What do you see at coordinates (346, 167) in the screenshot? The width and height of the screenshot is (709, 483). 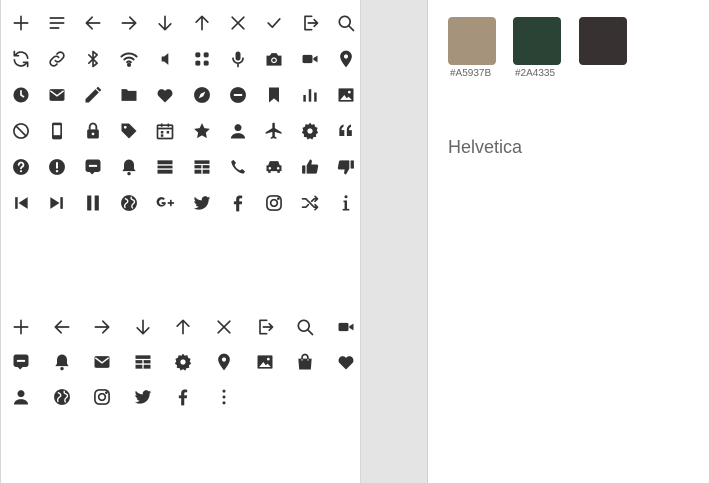 I see `thumbs-down-icon` at bounding box center [346, 167].